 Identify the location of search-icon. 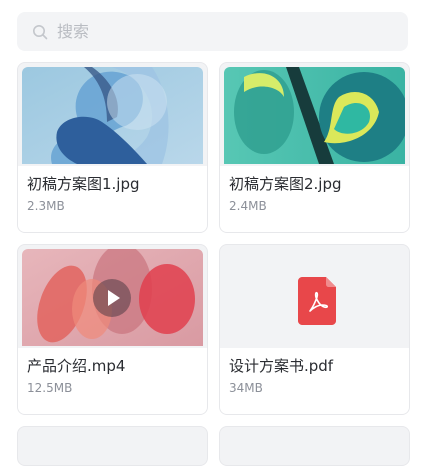
(40, 31).